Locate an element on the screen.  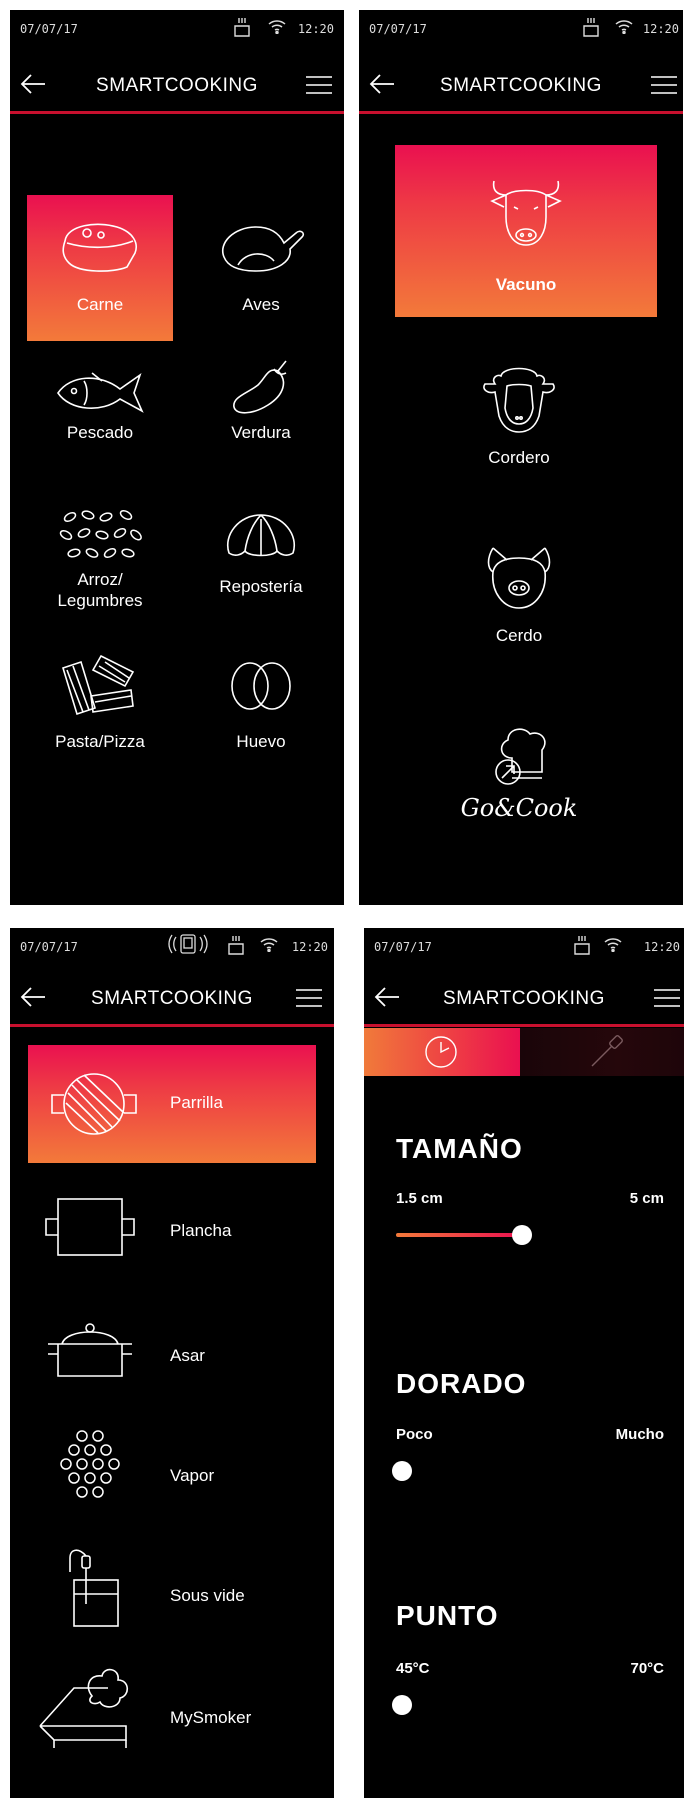
sous-vide-icon is located at coordinates (90, 1587).